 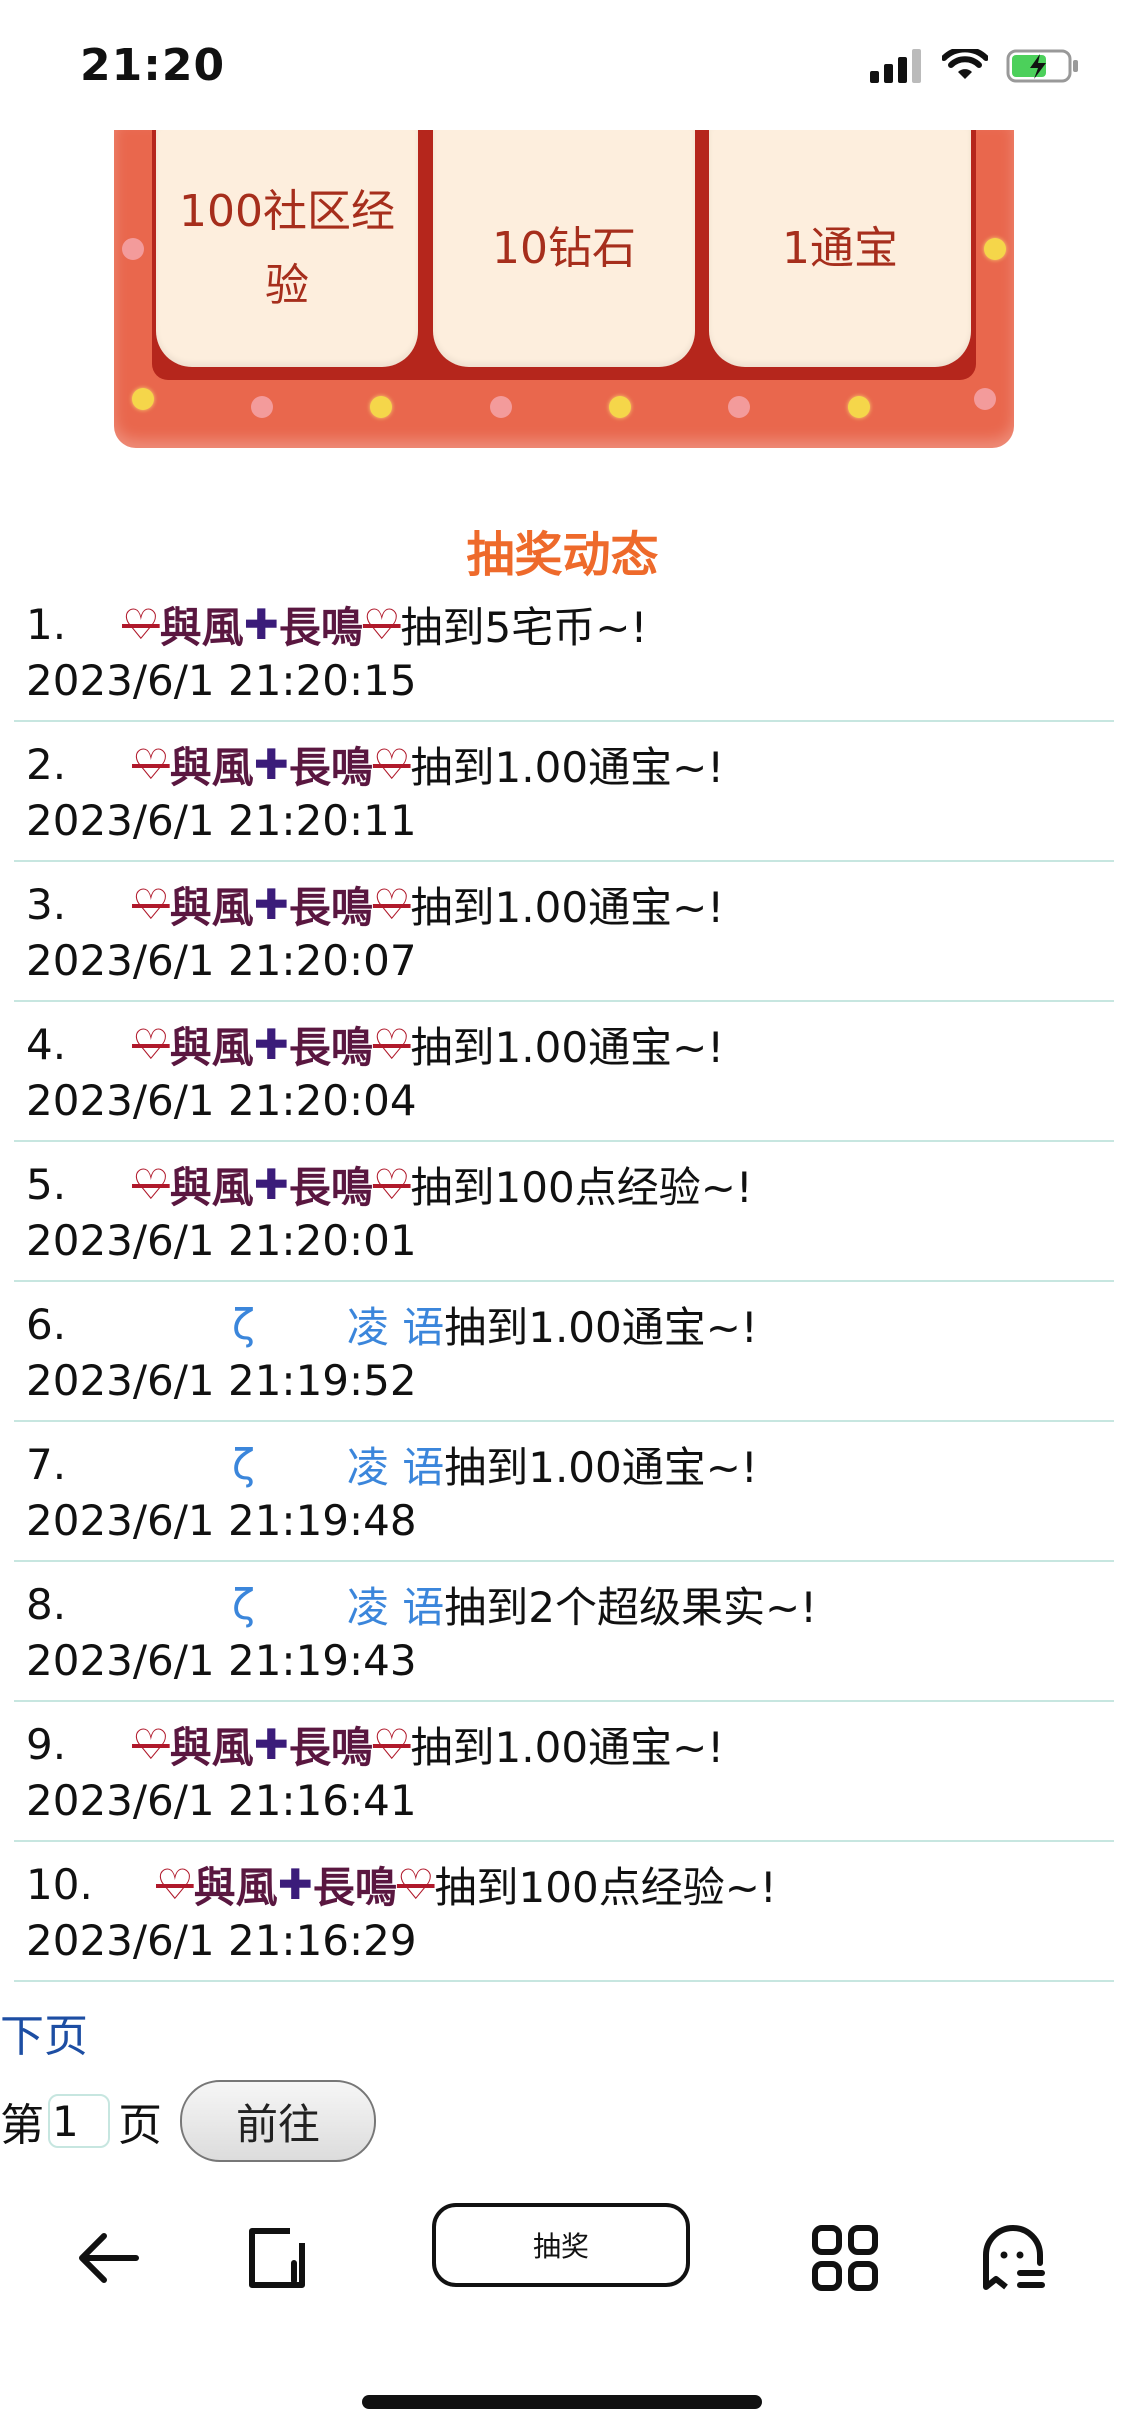 What do you see at coordinates (1043, 68) in the screenshot?
I see `battery-icon` at bounding box center [1043, 68].